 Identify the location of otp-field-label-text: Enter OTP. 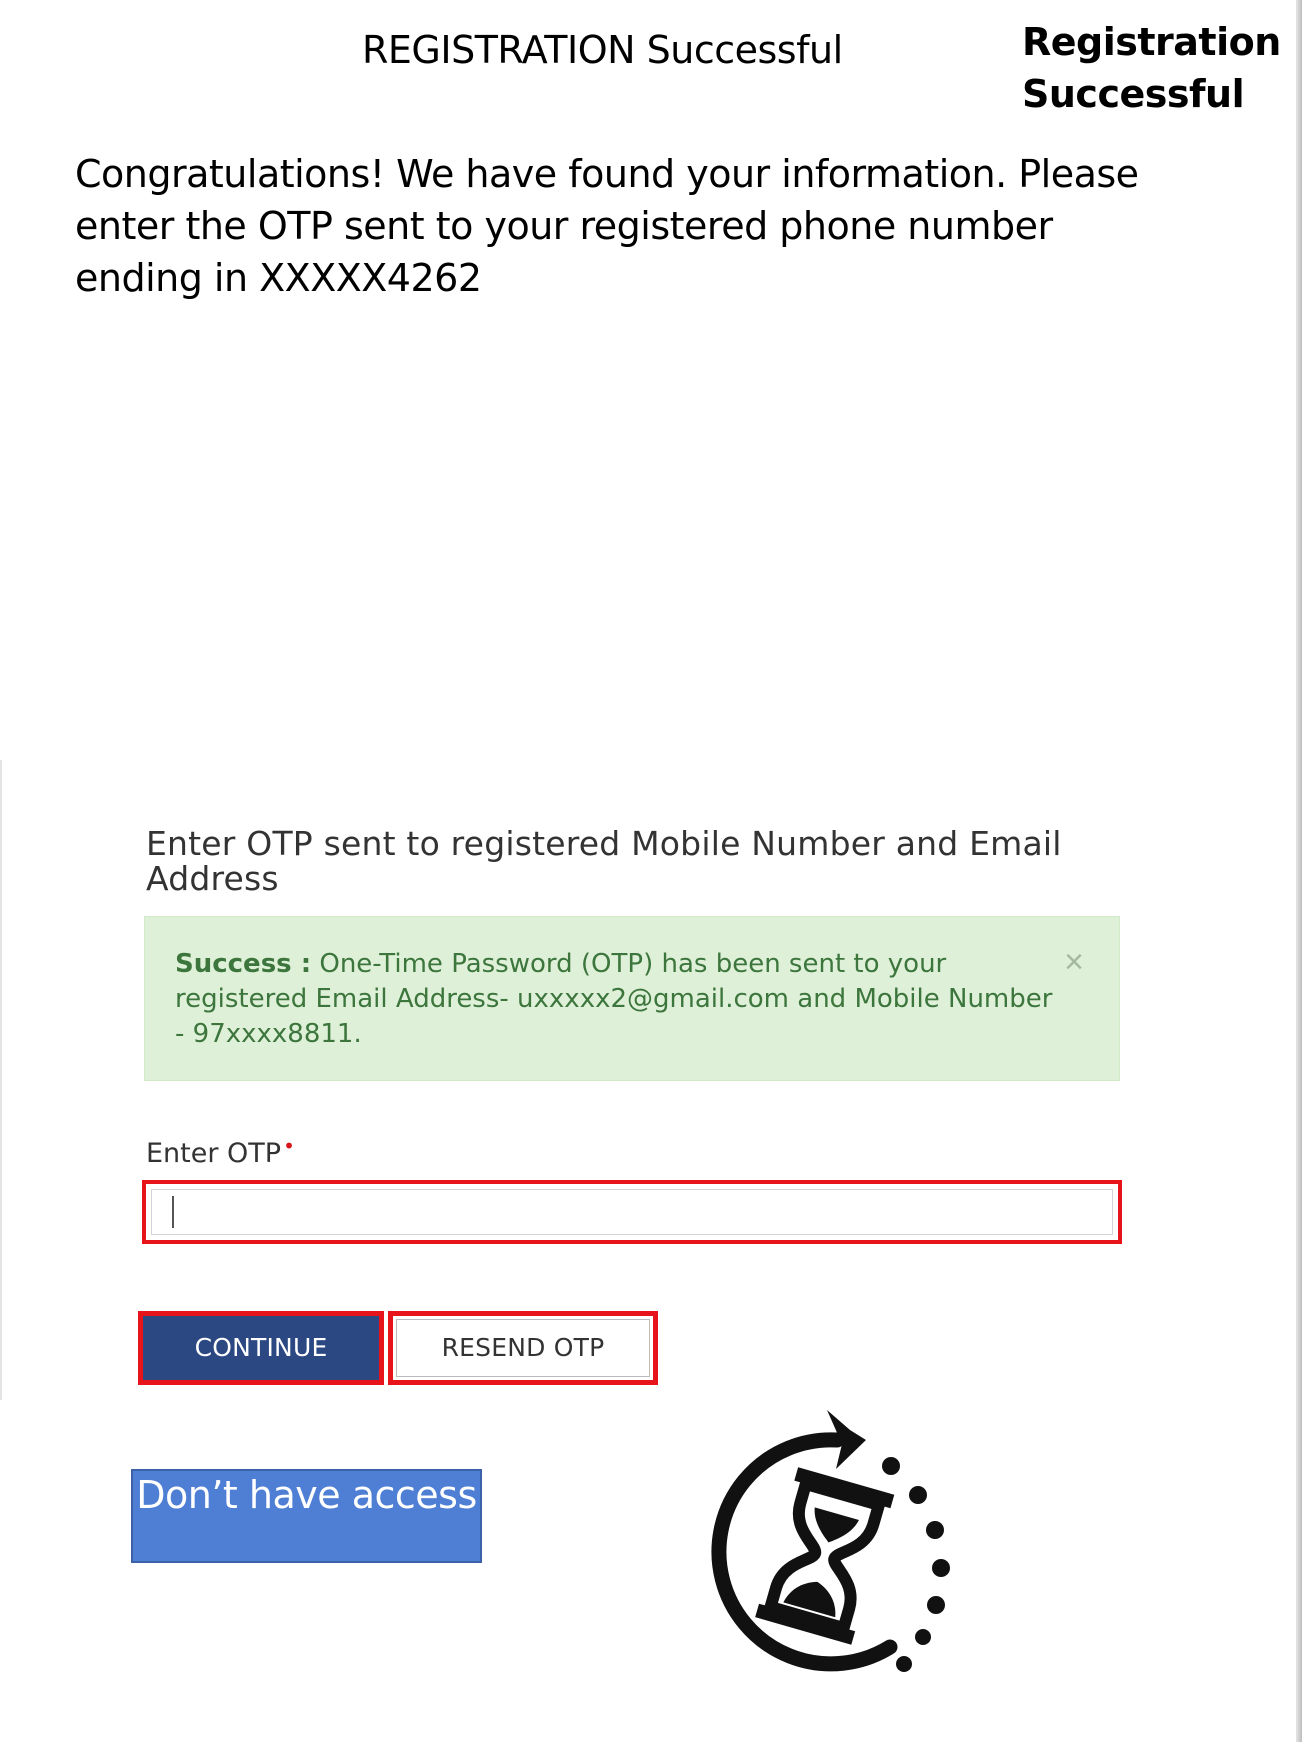
(214, 1153).